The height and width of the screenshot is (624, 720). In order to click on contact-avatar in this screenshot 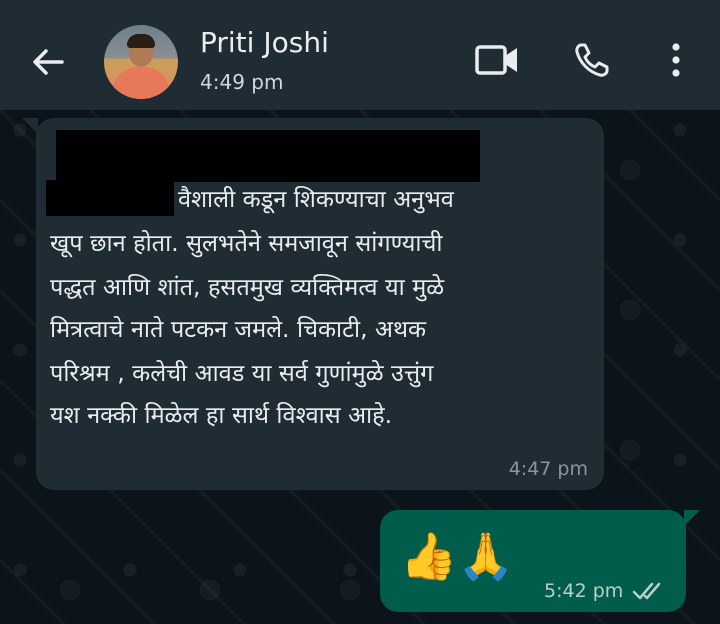, I will do `click(141, 62)`.